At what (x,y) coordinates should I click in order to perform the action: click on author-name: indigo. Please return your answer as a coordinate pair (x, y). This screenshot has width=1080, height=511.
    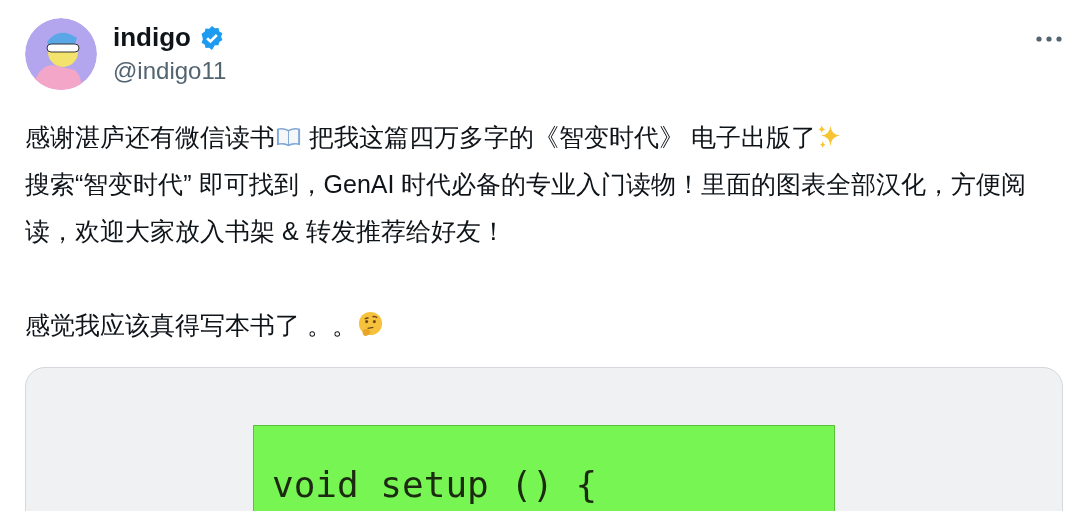
    Looking at the image, I should click on (152, 38).